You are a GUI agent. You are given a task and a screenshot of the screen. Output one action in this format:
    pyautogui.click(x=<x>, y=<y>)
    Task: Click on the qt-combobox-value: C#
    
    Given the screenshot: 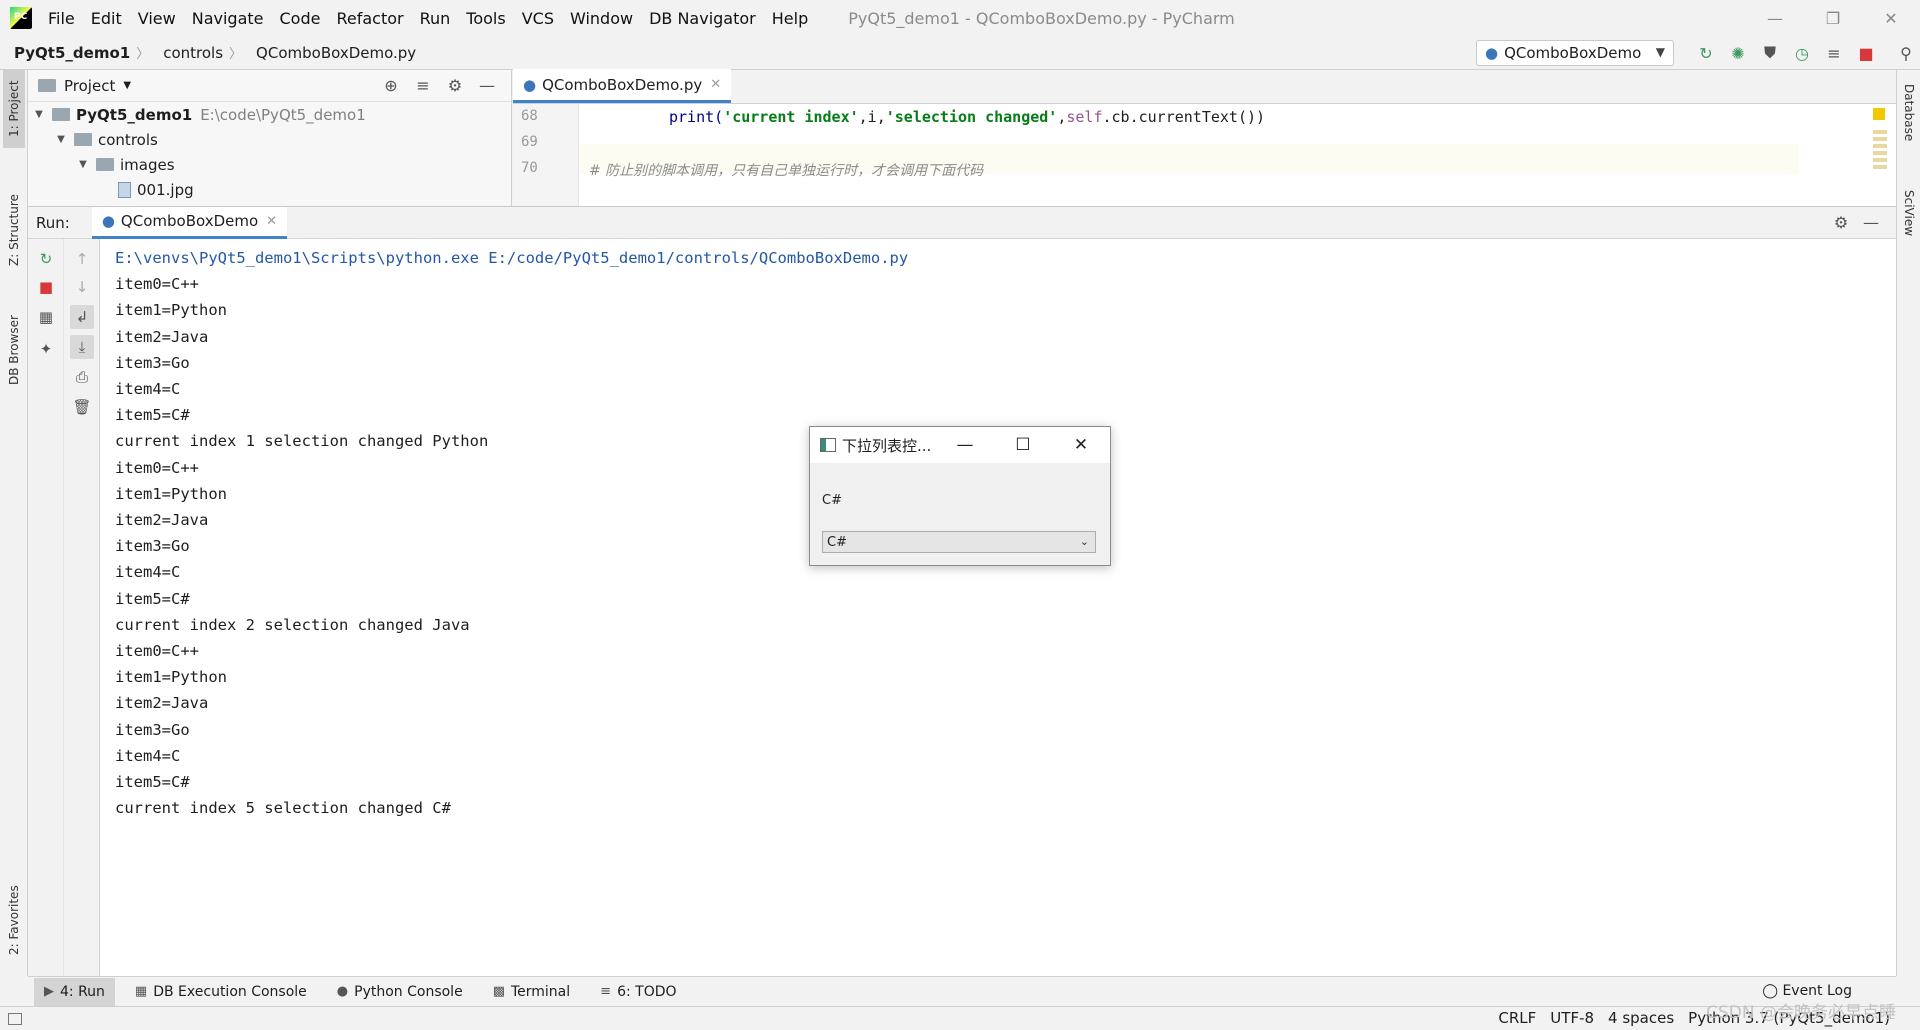 What is the action you would take?
    pyautogui.click(x=837, y=542)
    